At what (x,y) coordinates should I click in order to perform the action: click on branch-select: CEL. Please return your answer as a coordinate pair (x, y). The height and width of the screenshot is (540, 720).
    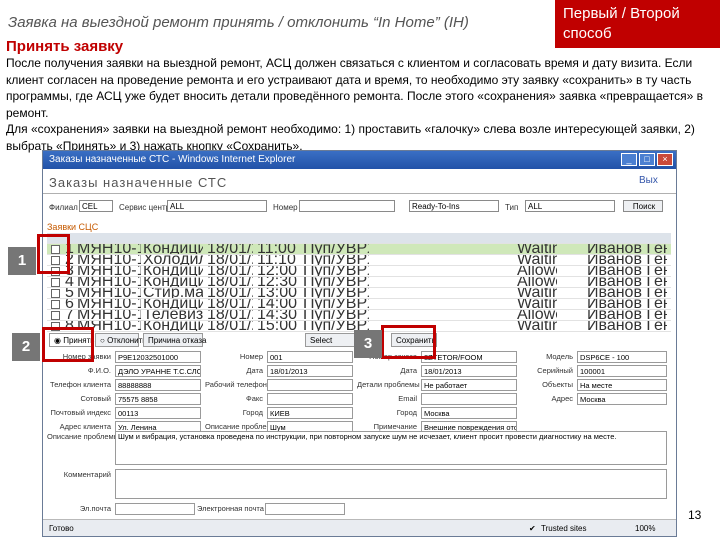
    Looking at the image, I should click on (96, 206).